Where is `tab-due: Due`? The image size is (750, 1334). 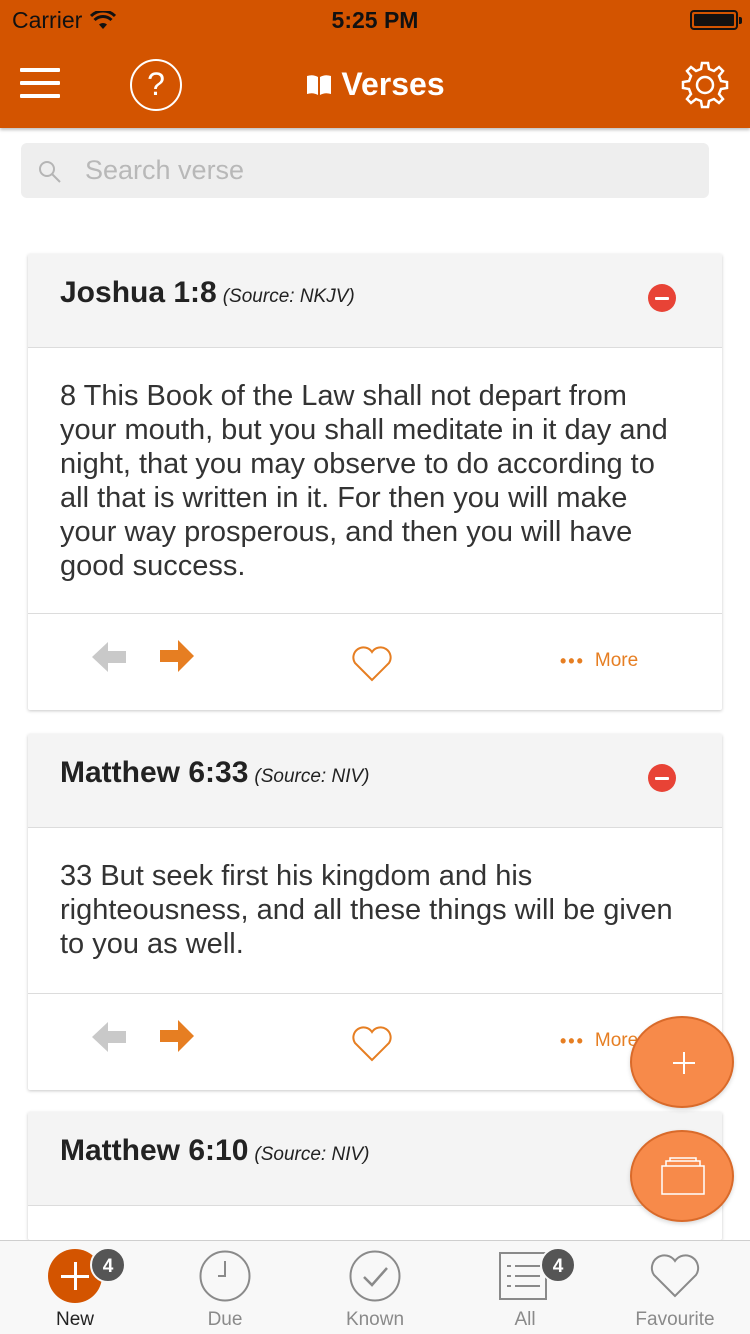 tab-due: Due is located at coordinates (225, 1287).